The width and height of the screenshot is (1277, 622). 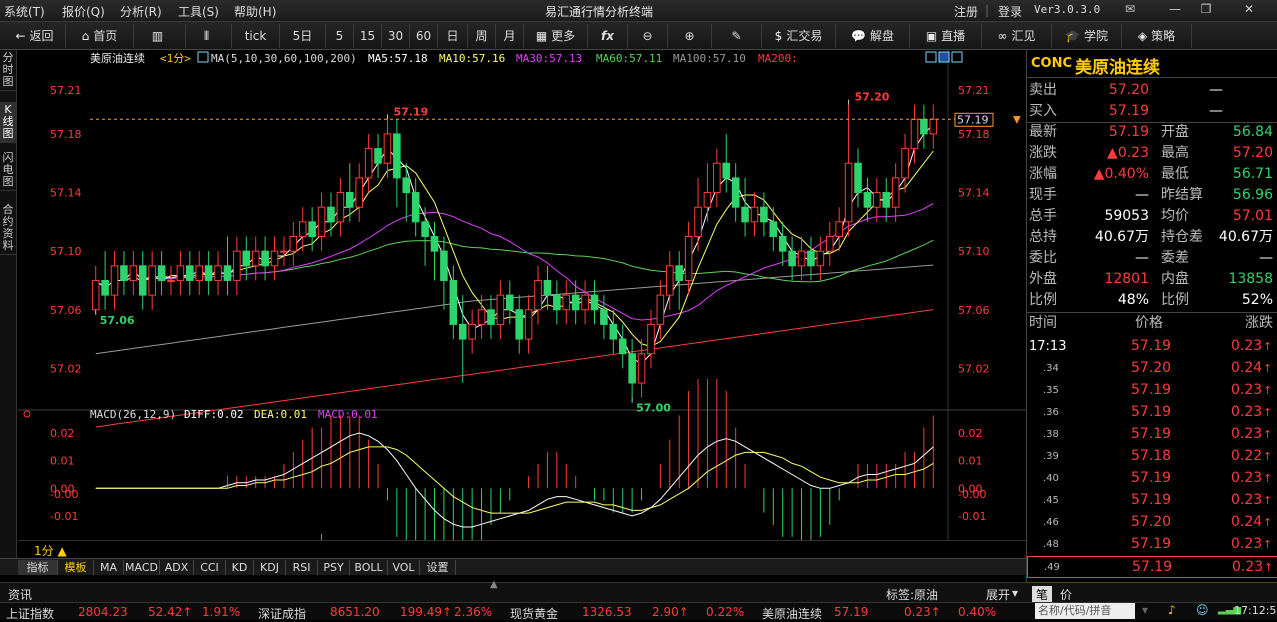 I want to click on trade-button: $ 汇交易, so click(x=799, y=36).